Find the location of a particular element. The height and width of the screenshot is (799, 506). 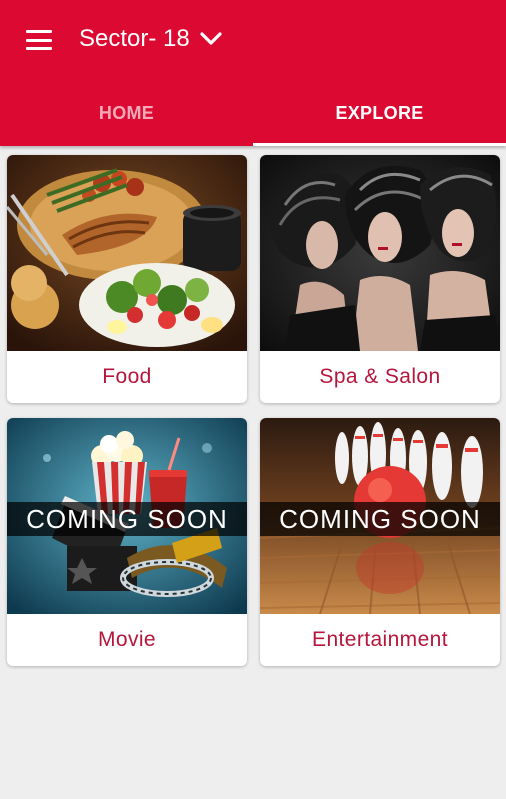

category-label-food: Food is located at coordinates (127, 376).